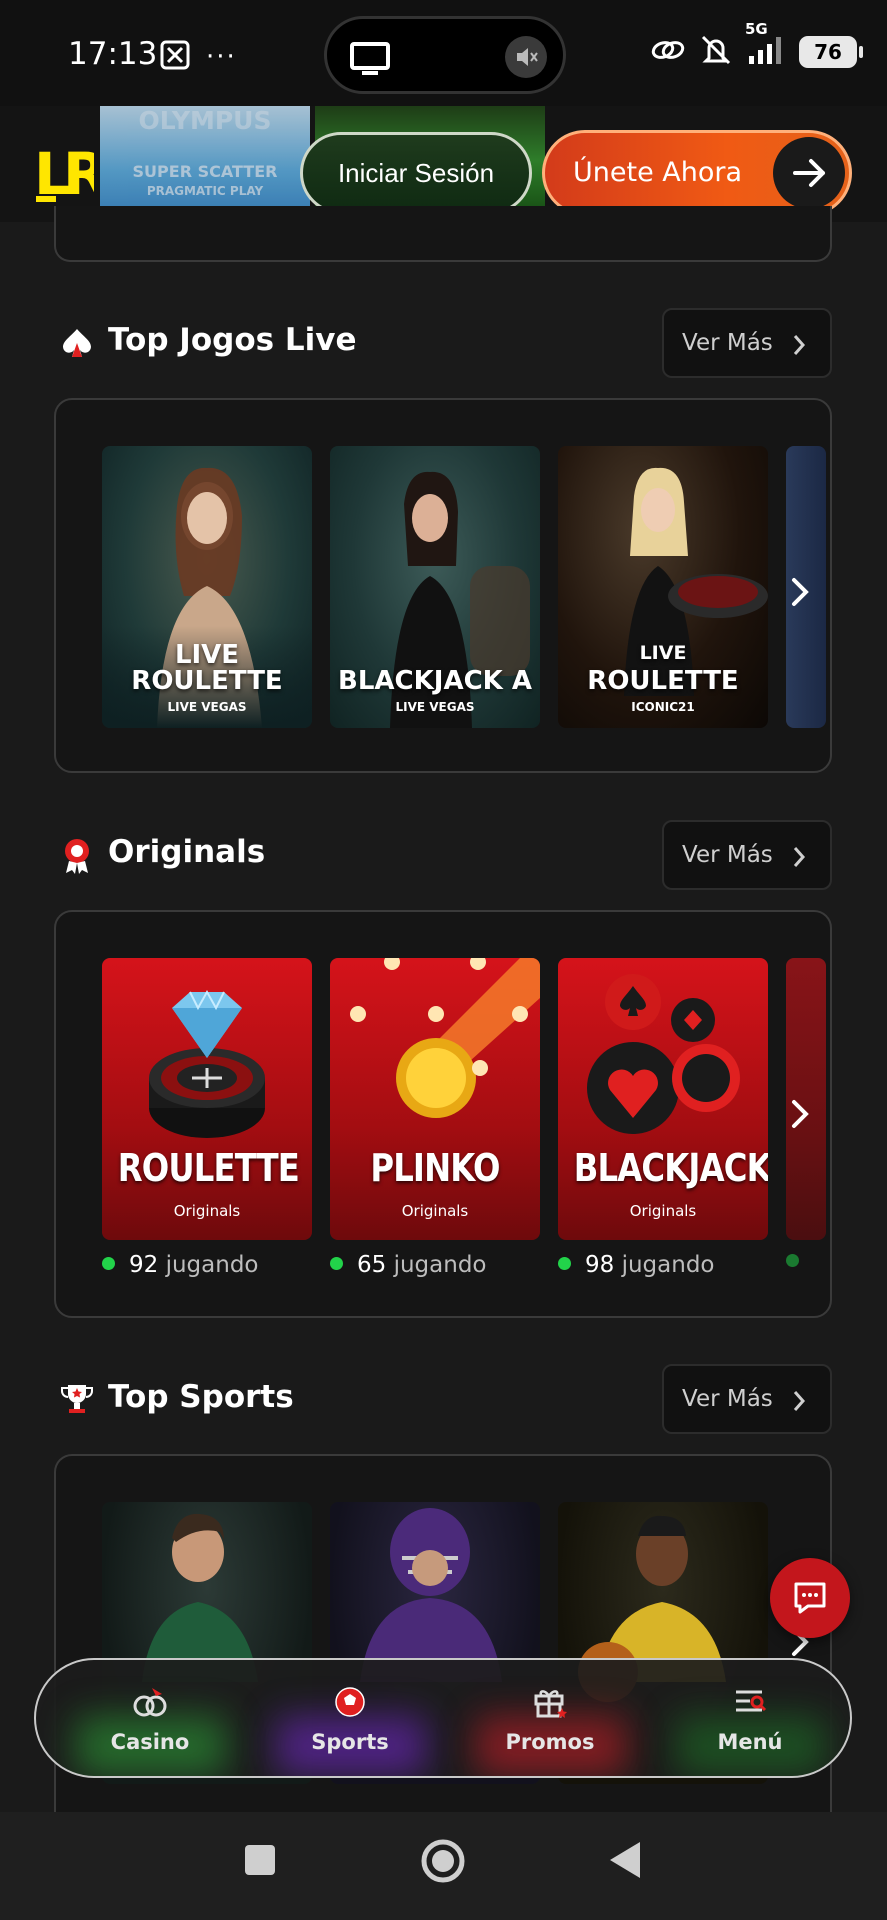 The width and height of the screenshot is (887, 1920). Describe the element at coordinates (799, 1261) in the screenshot. I see `players-count-partial` at that location.